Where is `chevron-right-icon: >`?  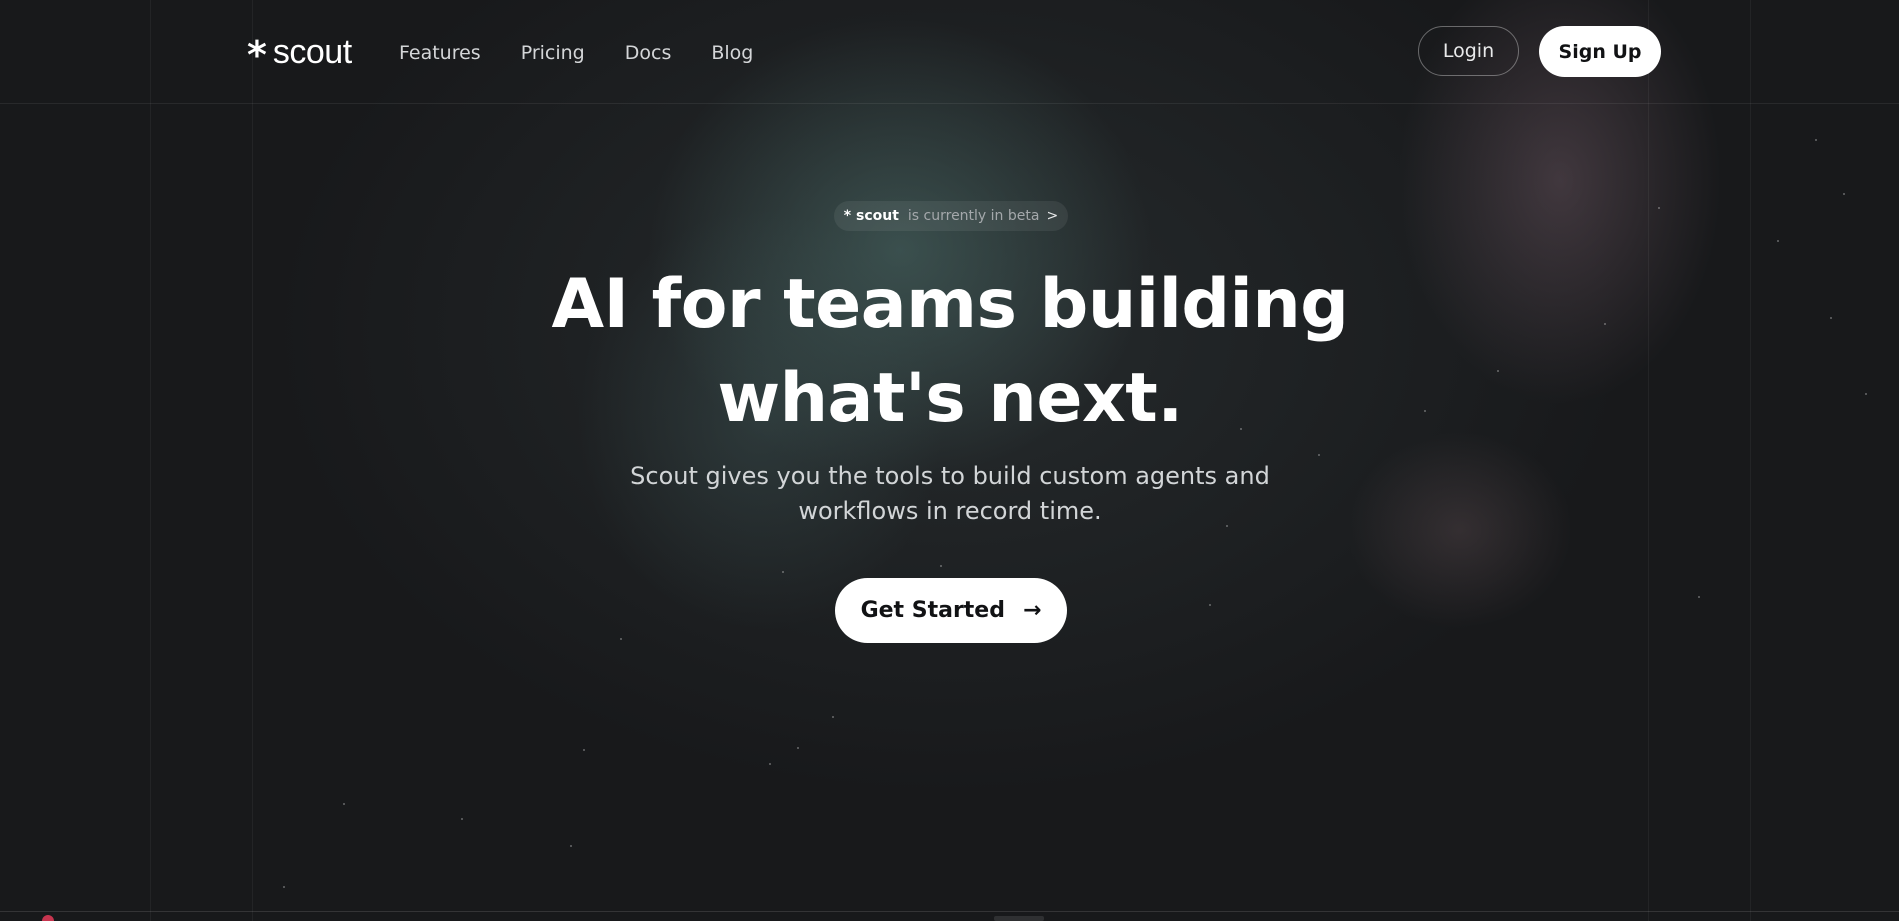
chevron-right-icon: > is located at coordinates (1052, 216).